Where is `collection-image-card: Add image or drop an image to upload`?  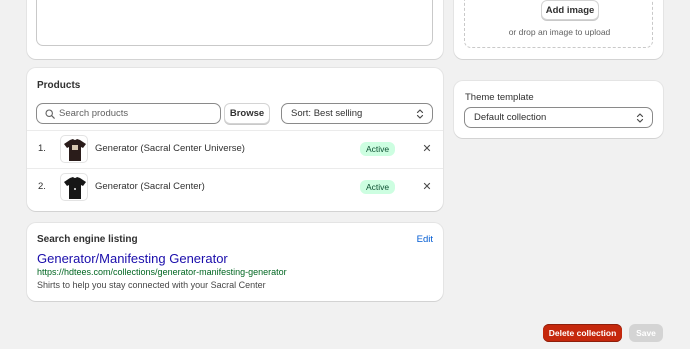 collection-image-card: Add image or drop an image to upload is located at coordinates (558, 29).